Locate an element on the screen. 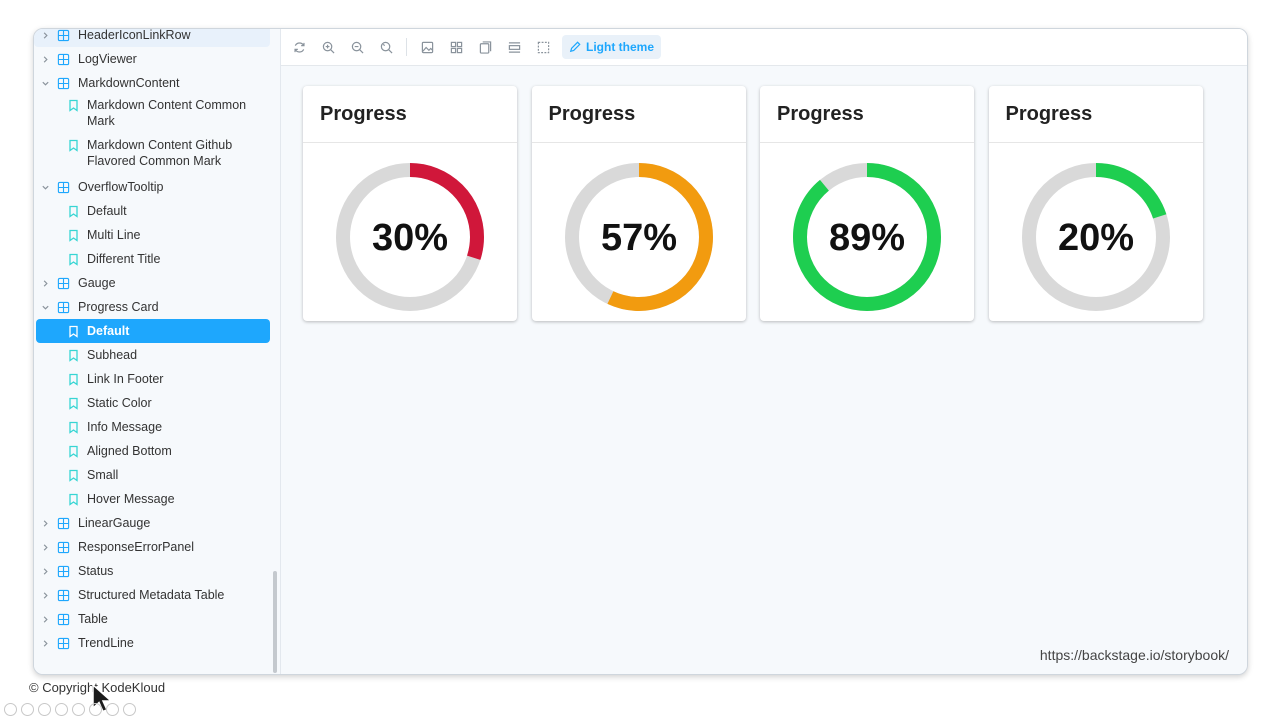 This screenshot has width=1280, height=720. tool-camera-icon is located at coordinates (112, 709).